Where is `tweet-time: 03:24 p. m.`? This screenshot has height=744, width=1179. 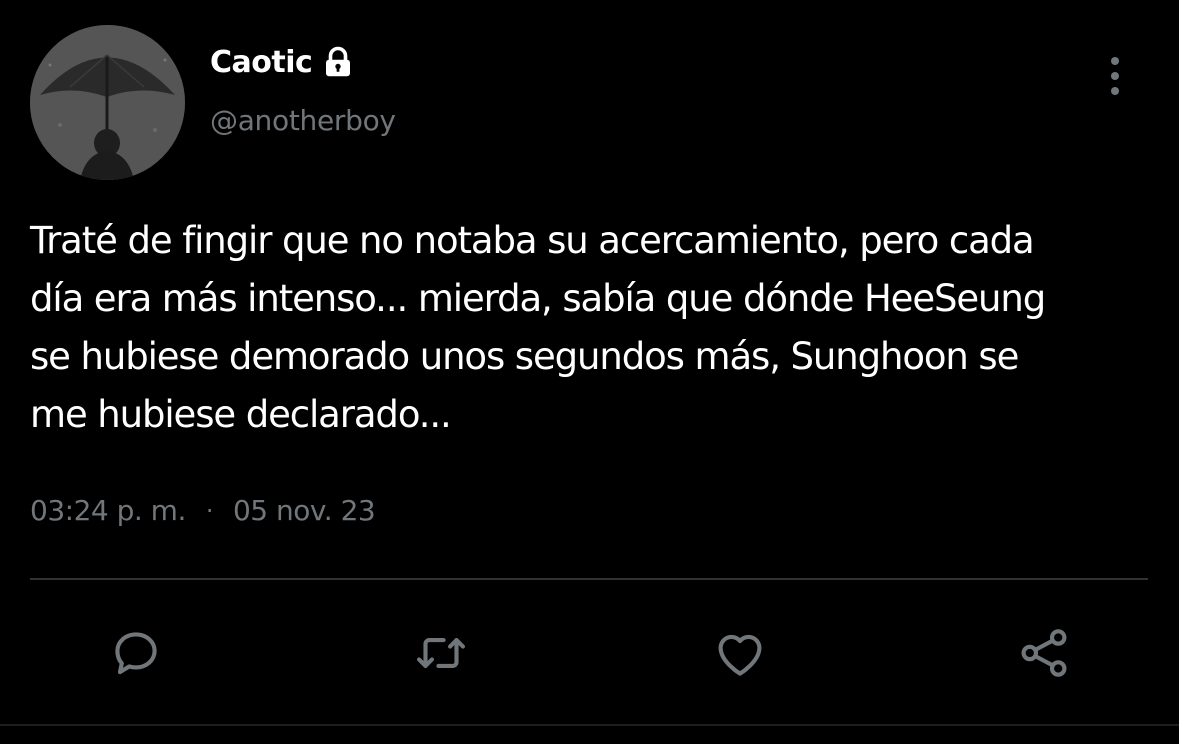 tweet-time: 03:24 p. m. is located at coordinates (108, 510).